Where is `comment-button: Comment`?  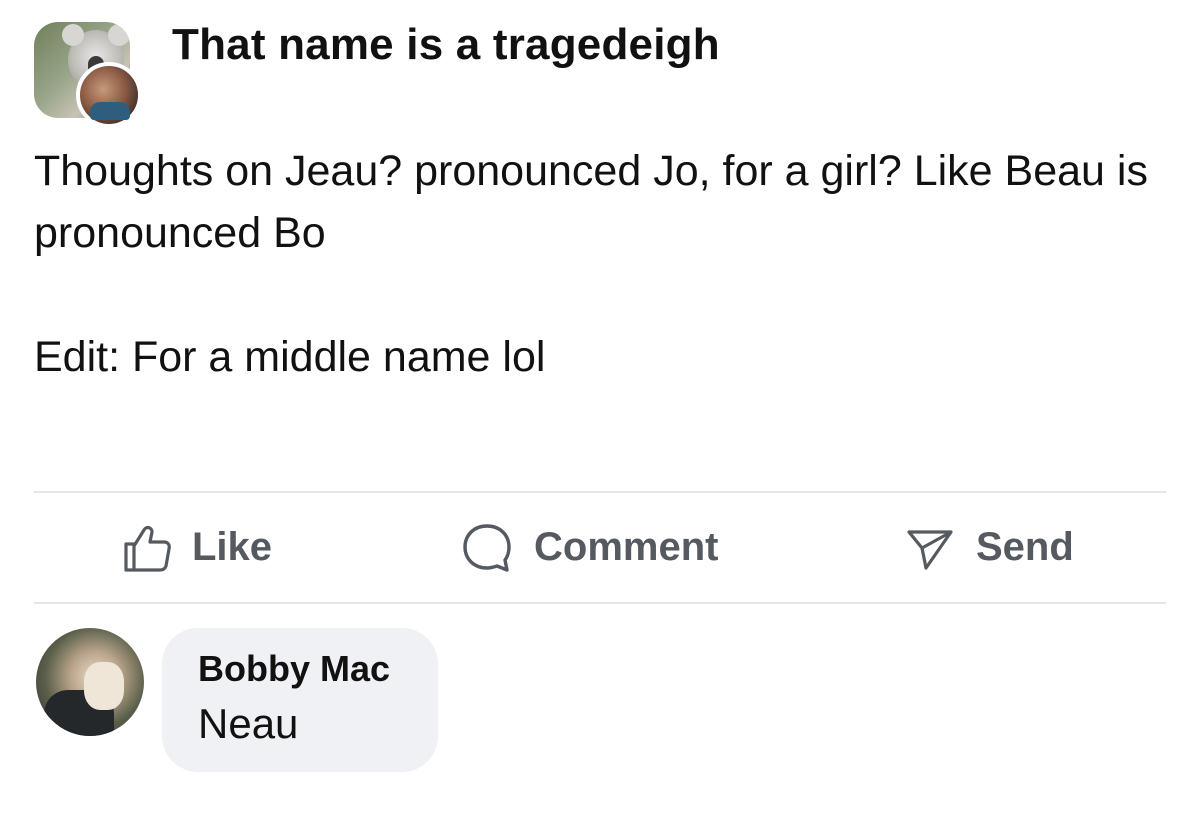
comment-button: Comment is located at coordinates (589, 547).